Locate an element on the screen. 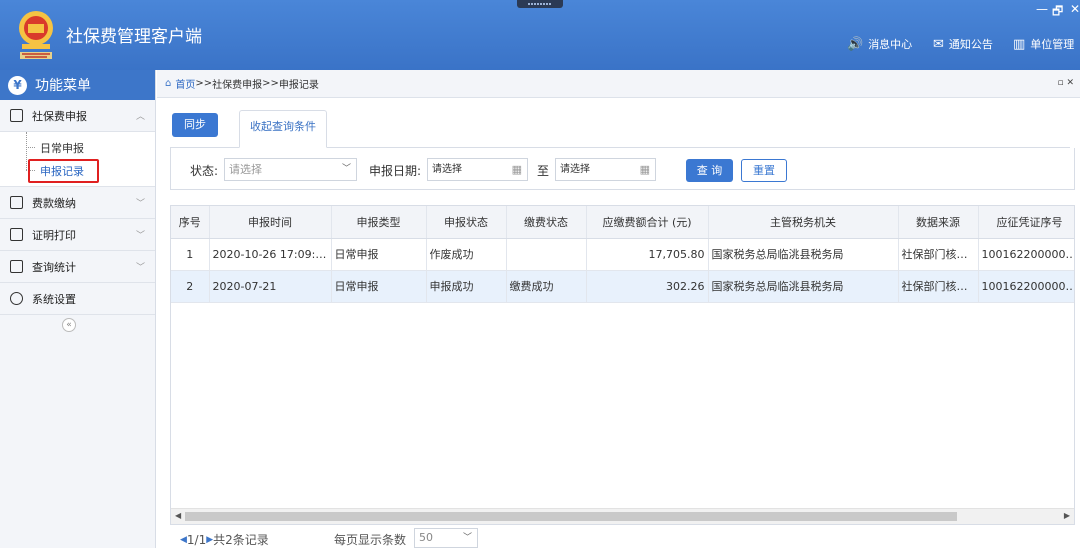 The height and width of the screenshot is (548, 1080). sidebar-item-label: 系统设置 is located at coordinates (54, 299).